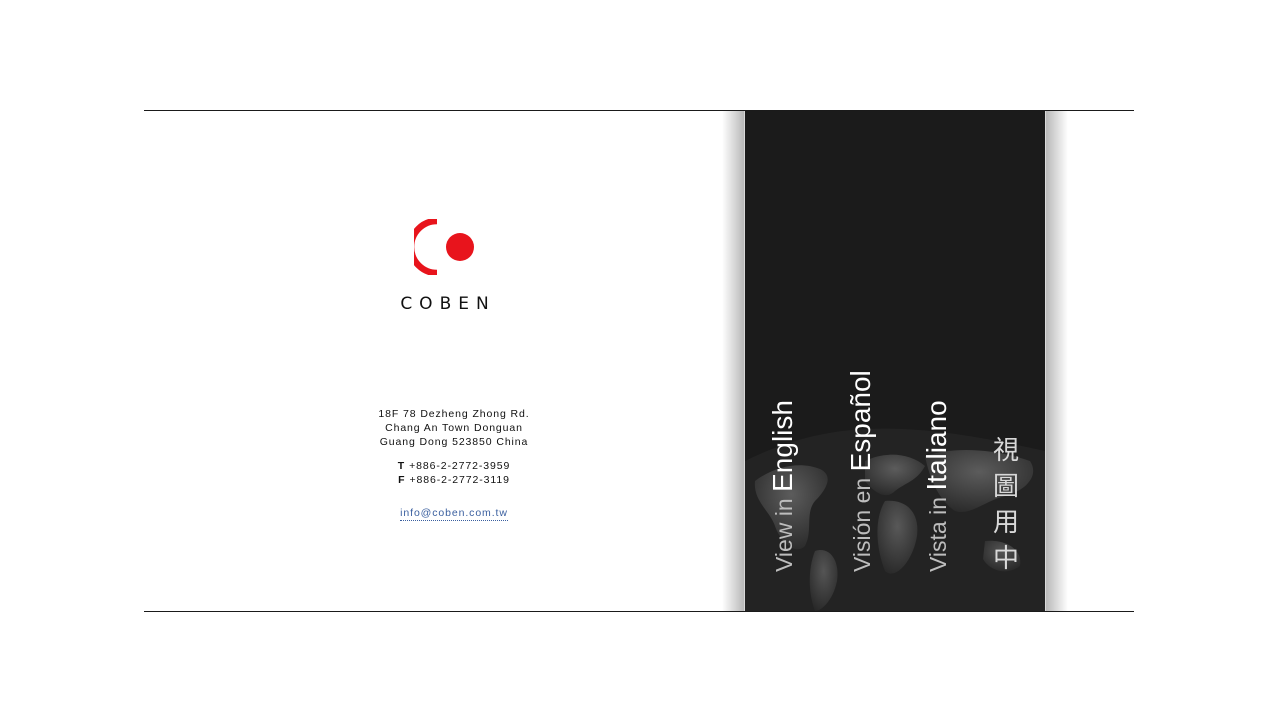 Image resolution: width=1280 pixels, height=720 pixels. I want to click on english-label: English, so click(782, 446).